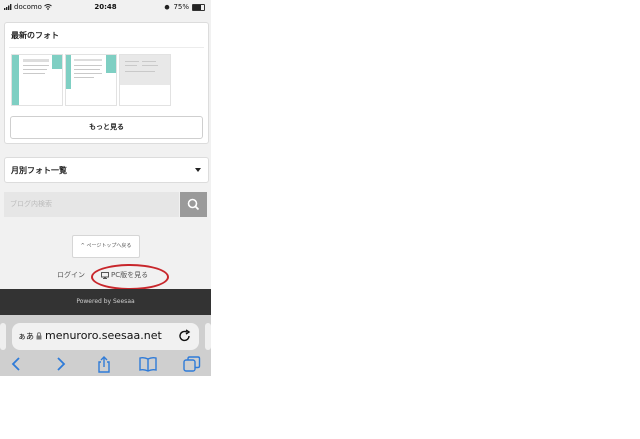 This screenshot has height=439, width=640. I want to click on status-bar: docomo 20:48 75%, so click(105, 7).